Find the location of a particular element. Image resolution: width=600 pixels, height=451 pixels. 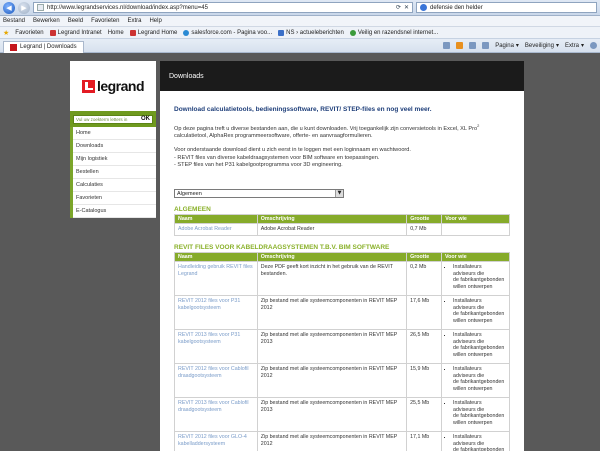

download-link: Handleiding gebruik REVIT files Legrand is located at coordinates (216, 278).